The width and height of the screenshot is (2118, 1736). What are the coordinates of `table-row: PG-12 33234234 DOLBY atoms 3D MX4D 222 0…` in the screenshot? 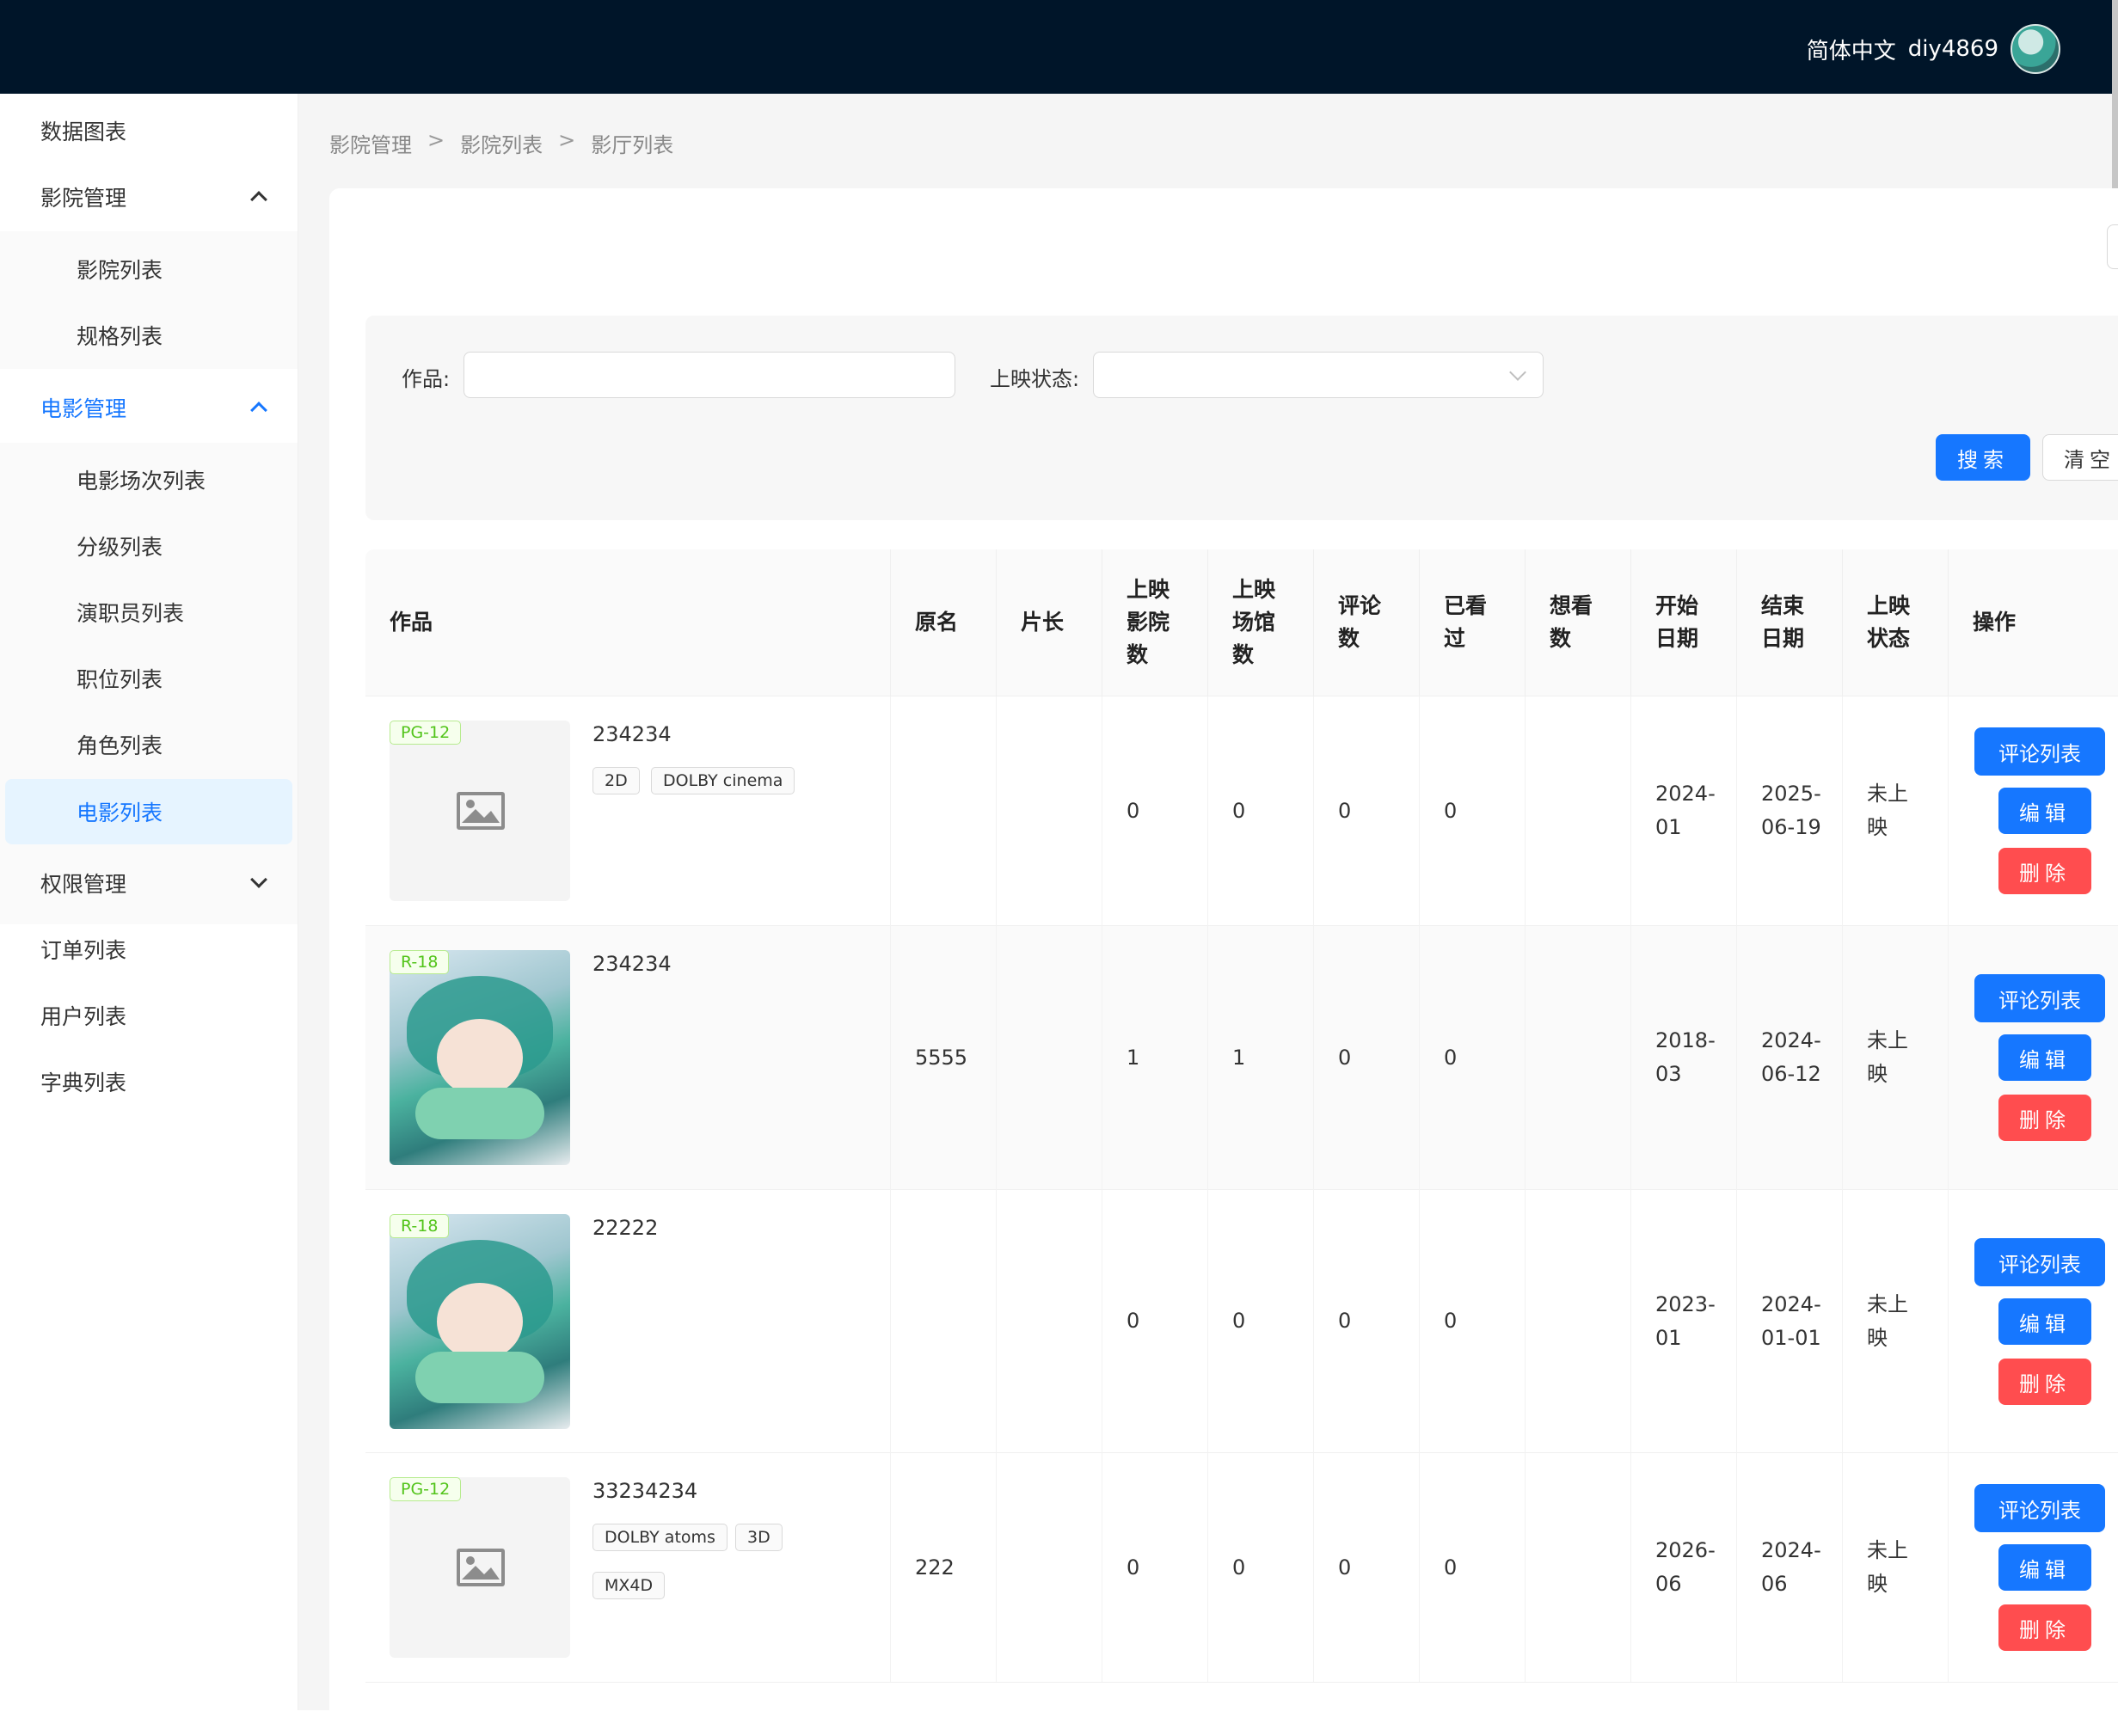 It's located at (1241, 1568).